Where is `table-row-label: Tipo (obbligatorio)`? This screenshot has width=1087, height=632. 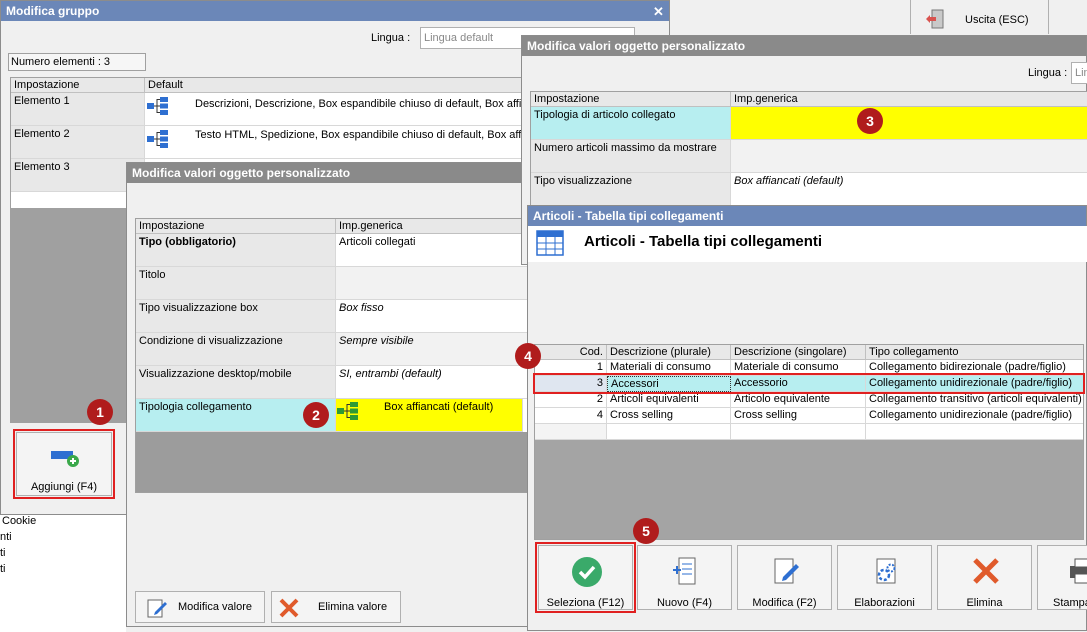
table-row-label: Tipo (obbligatorio) is located at coordinates (236, 250).